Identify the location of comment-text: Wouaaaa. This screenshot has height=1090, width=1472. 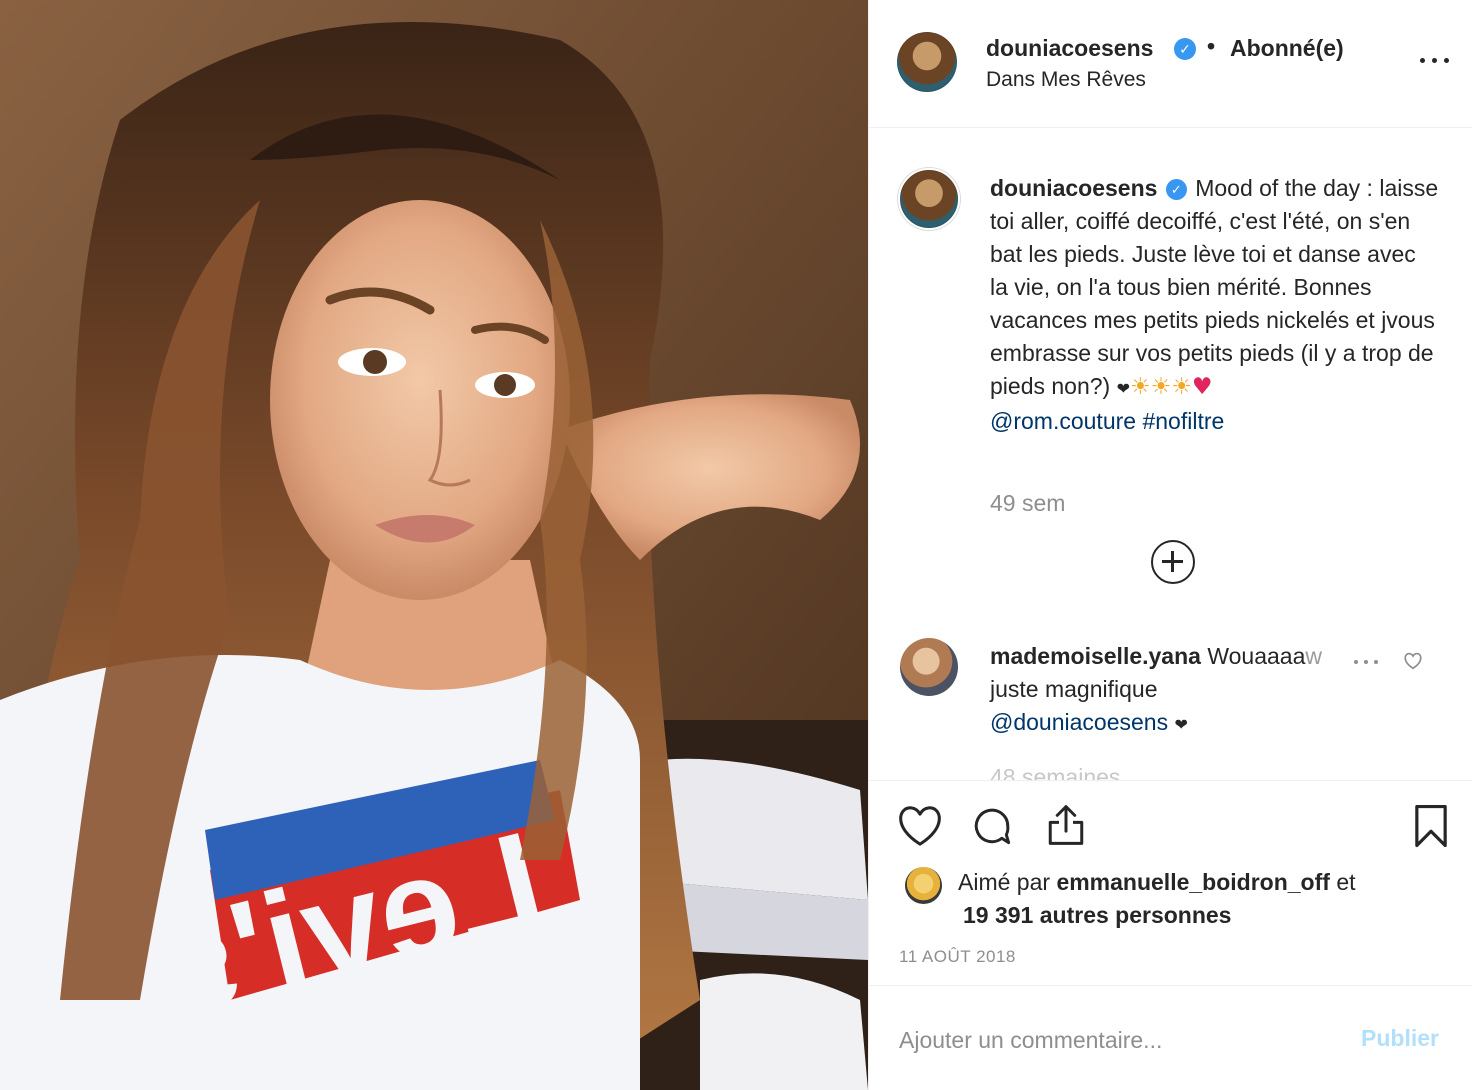
(1256, 656).